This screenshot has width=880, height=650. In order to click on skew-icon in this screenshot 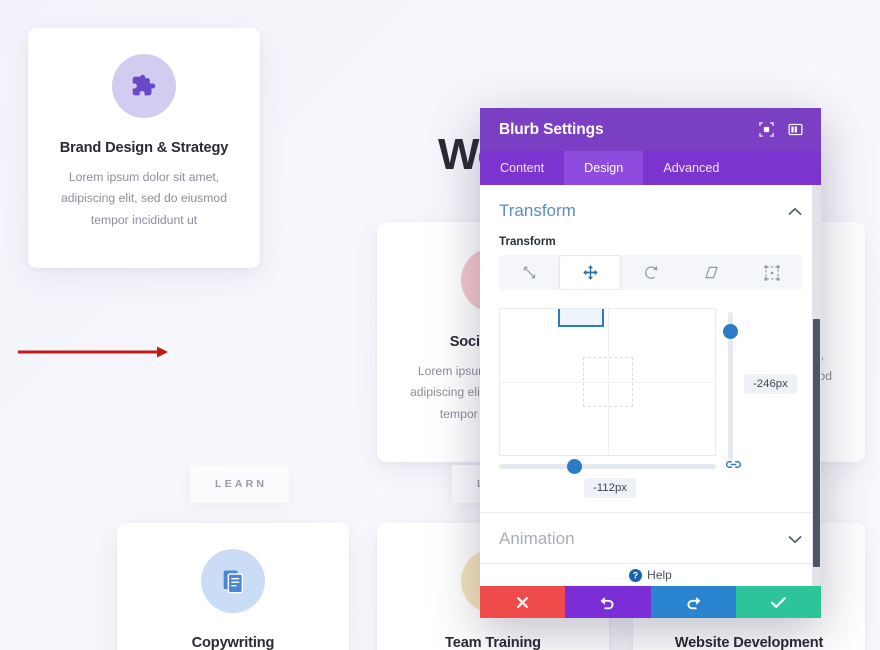, I will do `click(712, 272)`.